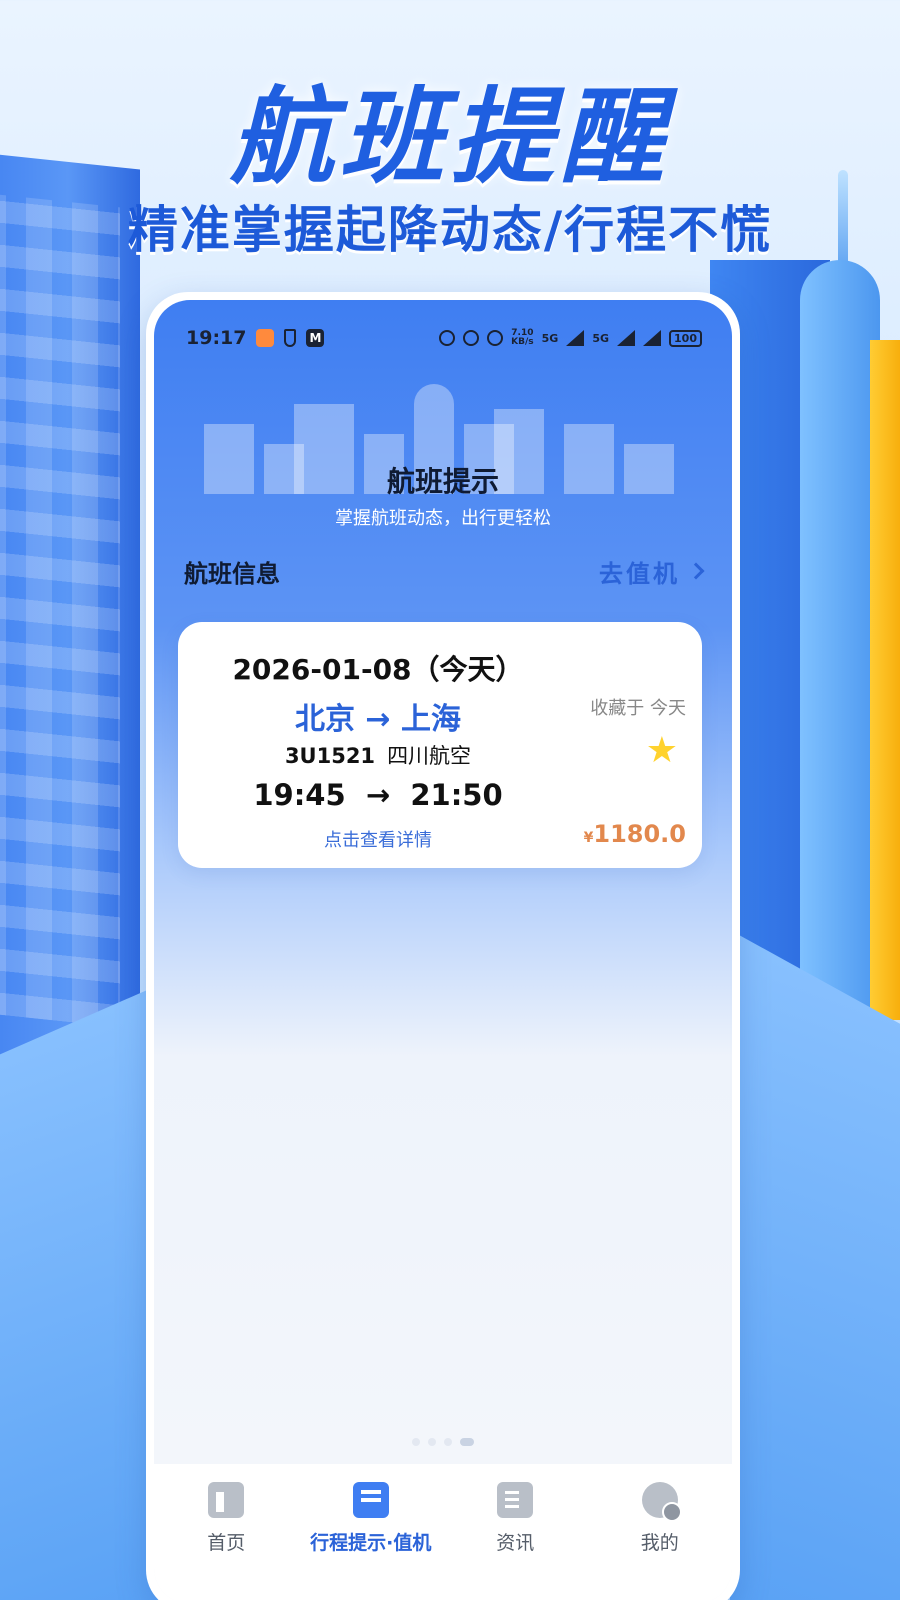 Image resolution: width=900 pixels, height=1600 pixels. What do you see at coordinates (471, 338) in the screenshot?
I see `bell-icon` at bounding box center [471, 338].